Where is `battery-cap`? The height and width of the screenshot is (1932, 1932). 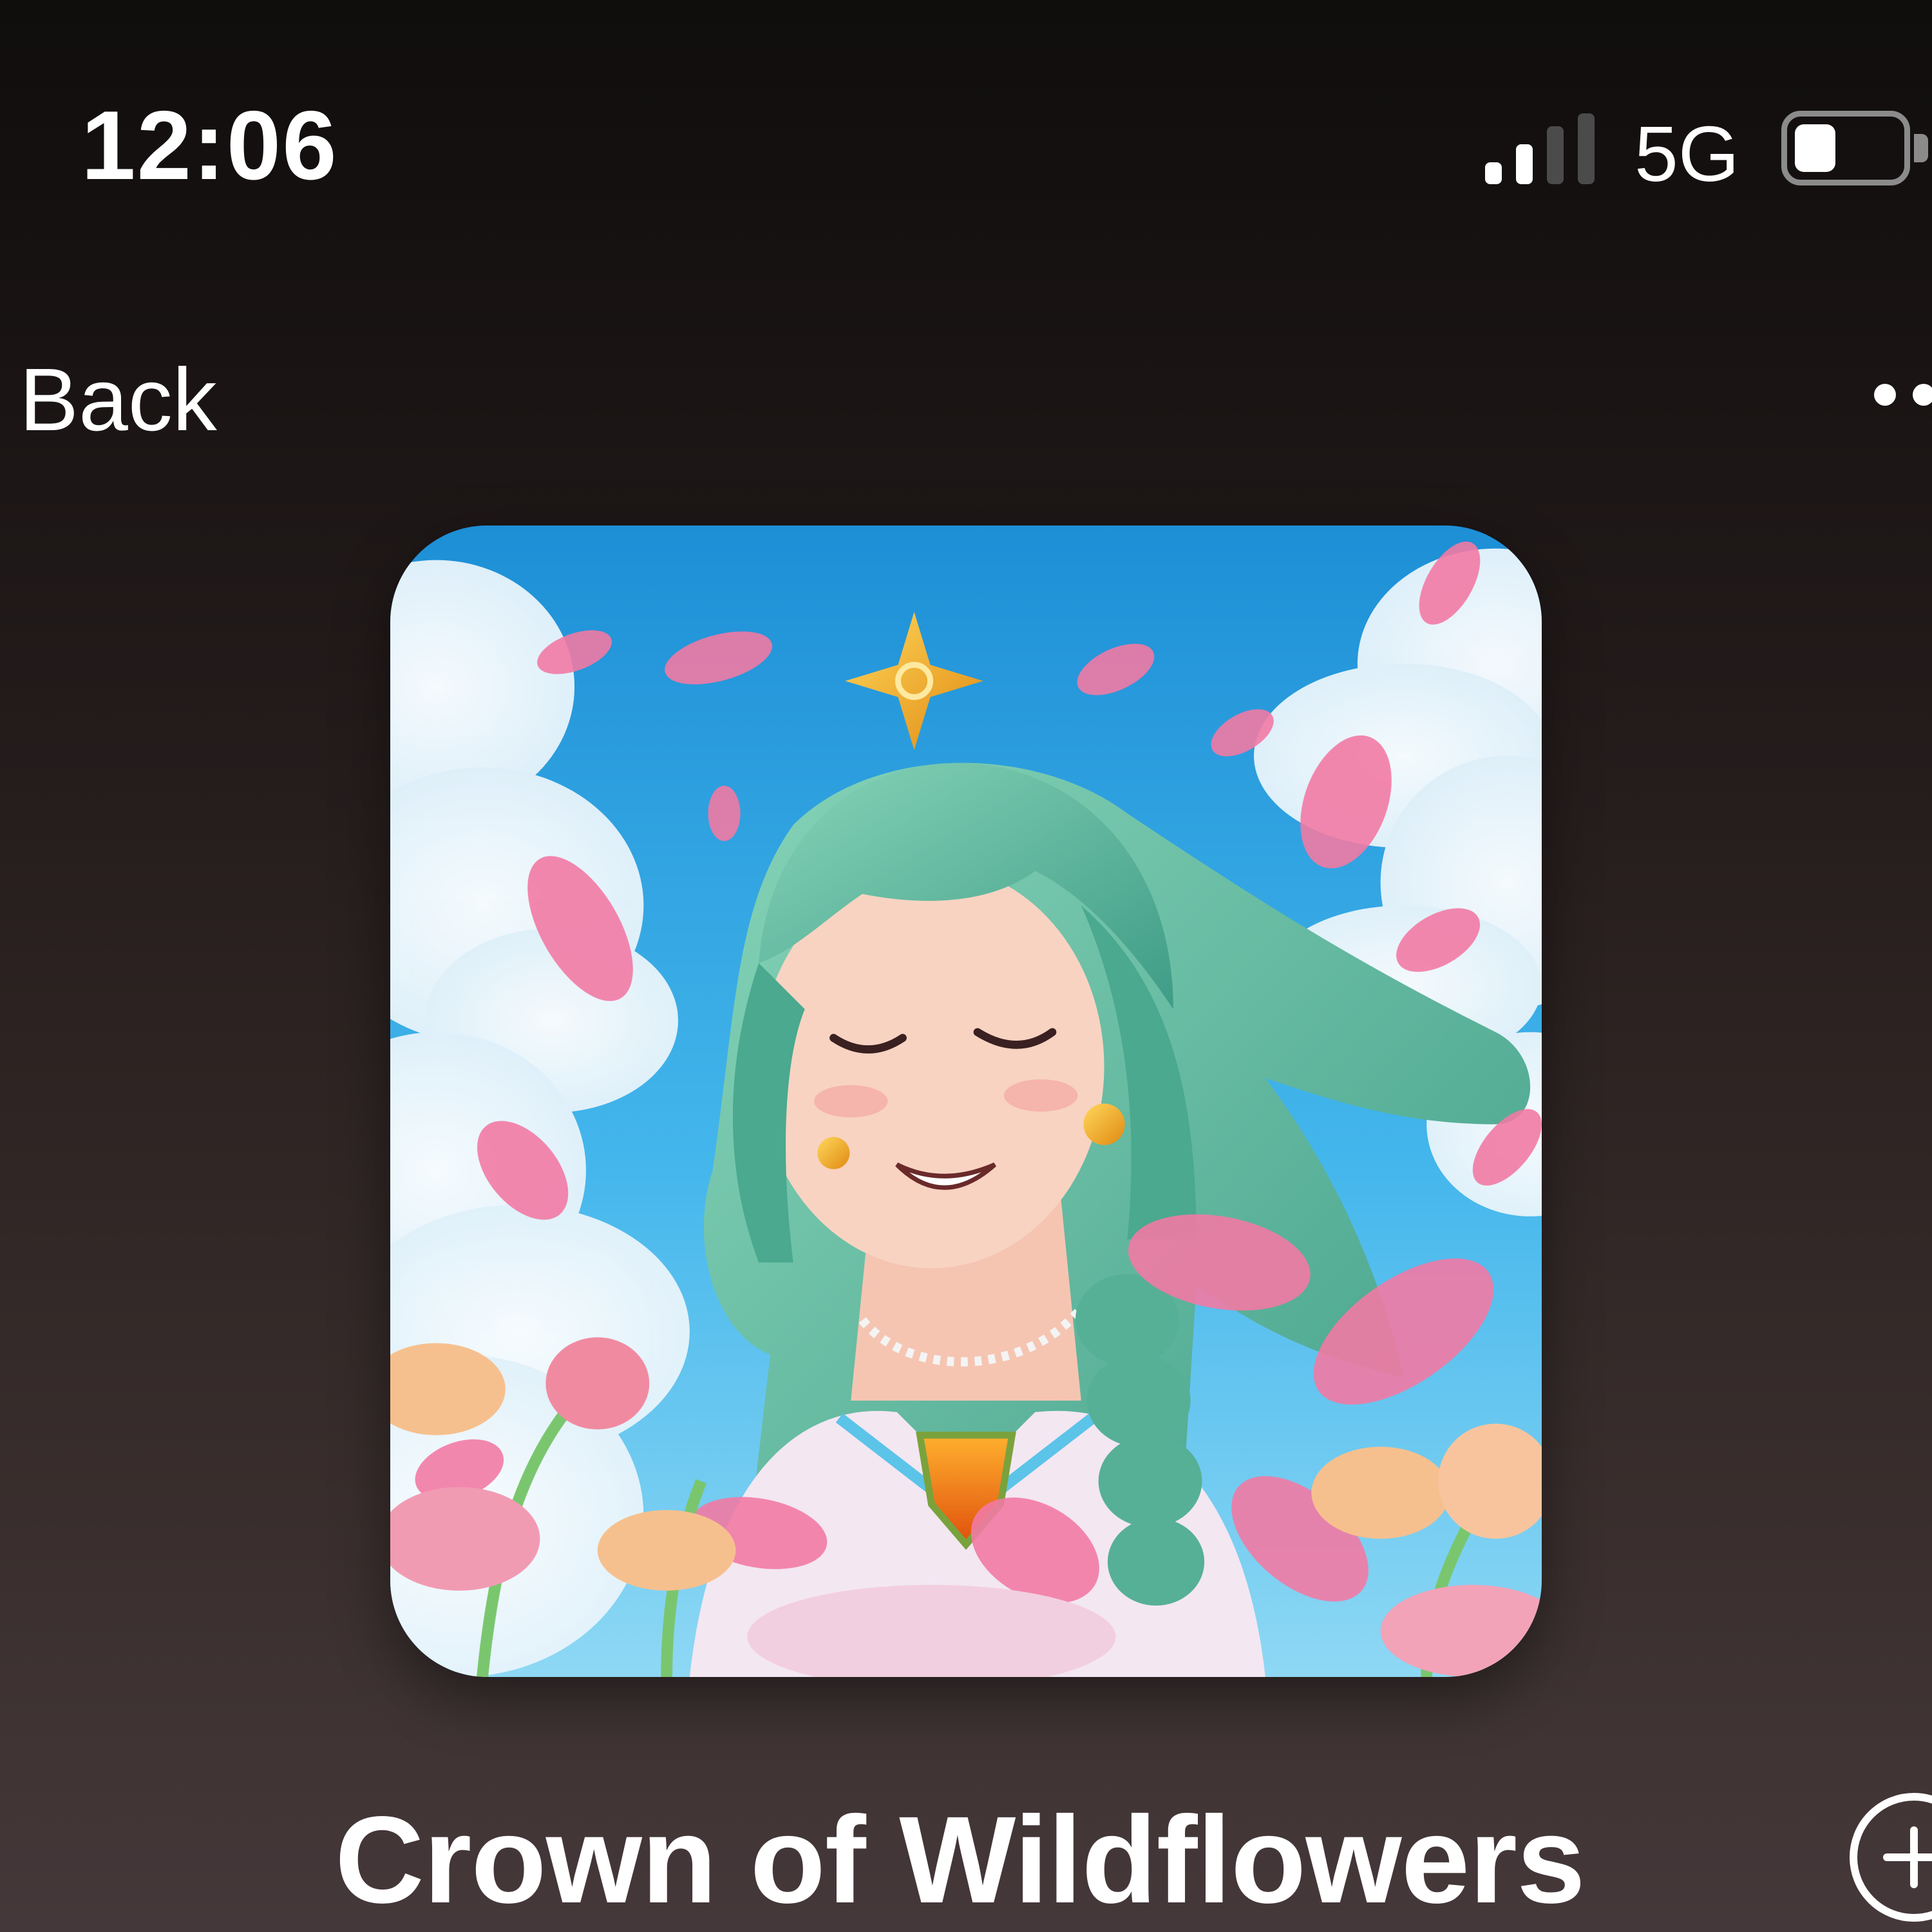 battery-cap is located at coordinates (1921, 148).